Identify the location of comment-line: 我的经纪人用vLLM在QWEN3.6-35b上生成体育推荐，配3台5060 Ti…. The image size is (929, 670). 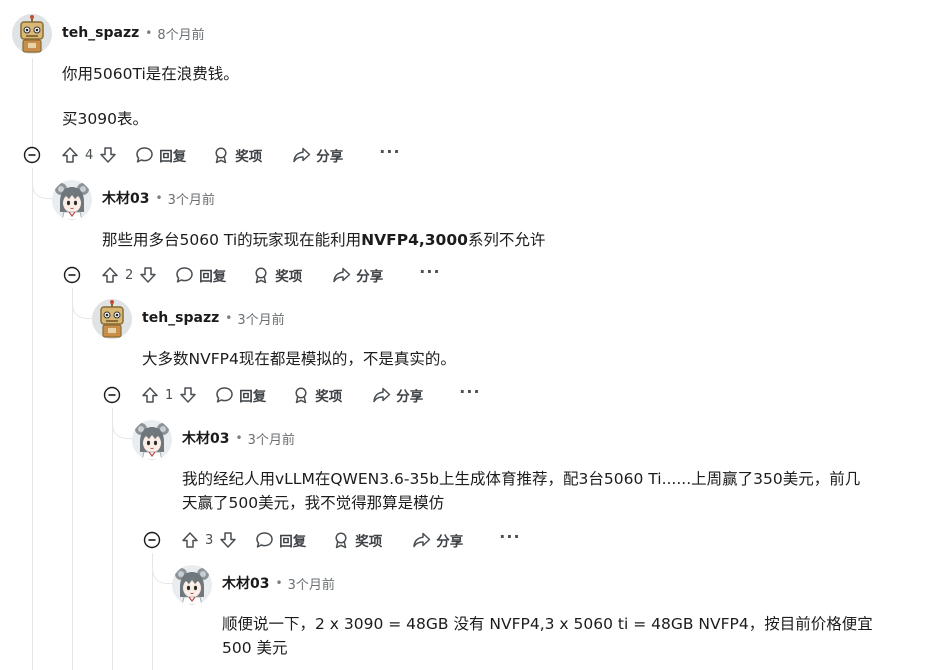
(521, 479).